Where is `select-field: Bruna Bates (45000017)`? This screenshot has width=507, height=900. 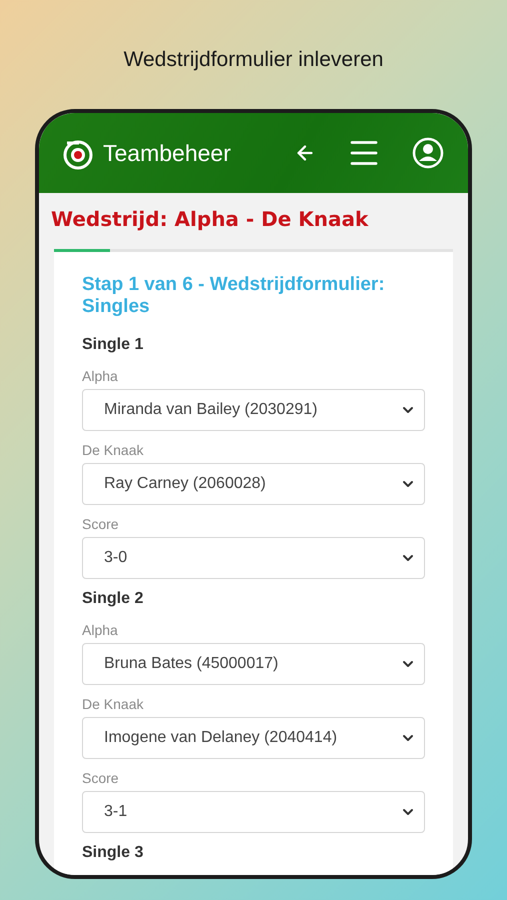
select-field: Bruna Bates (45000017) is located at coordinates (253, 664).